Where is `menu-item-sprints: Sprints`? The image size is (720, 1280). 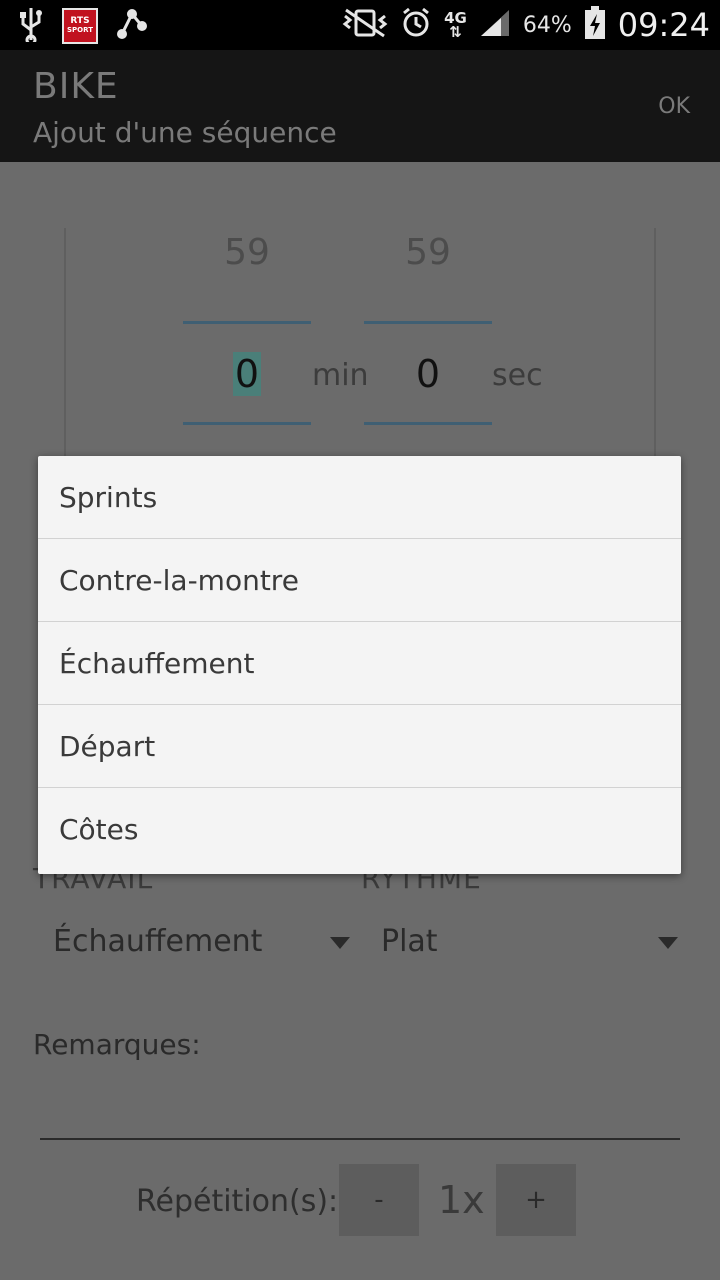 menu-item-sprints: Sprints is located at coordinates (359, 497).